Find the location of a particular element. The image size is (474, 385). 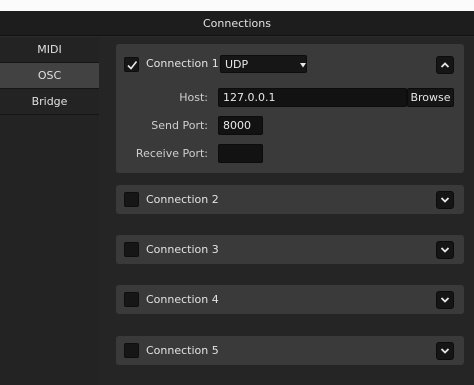

checkmark-icon is located at coordinates (132, 65).